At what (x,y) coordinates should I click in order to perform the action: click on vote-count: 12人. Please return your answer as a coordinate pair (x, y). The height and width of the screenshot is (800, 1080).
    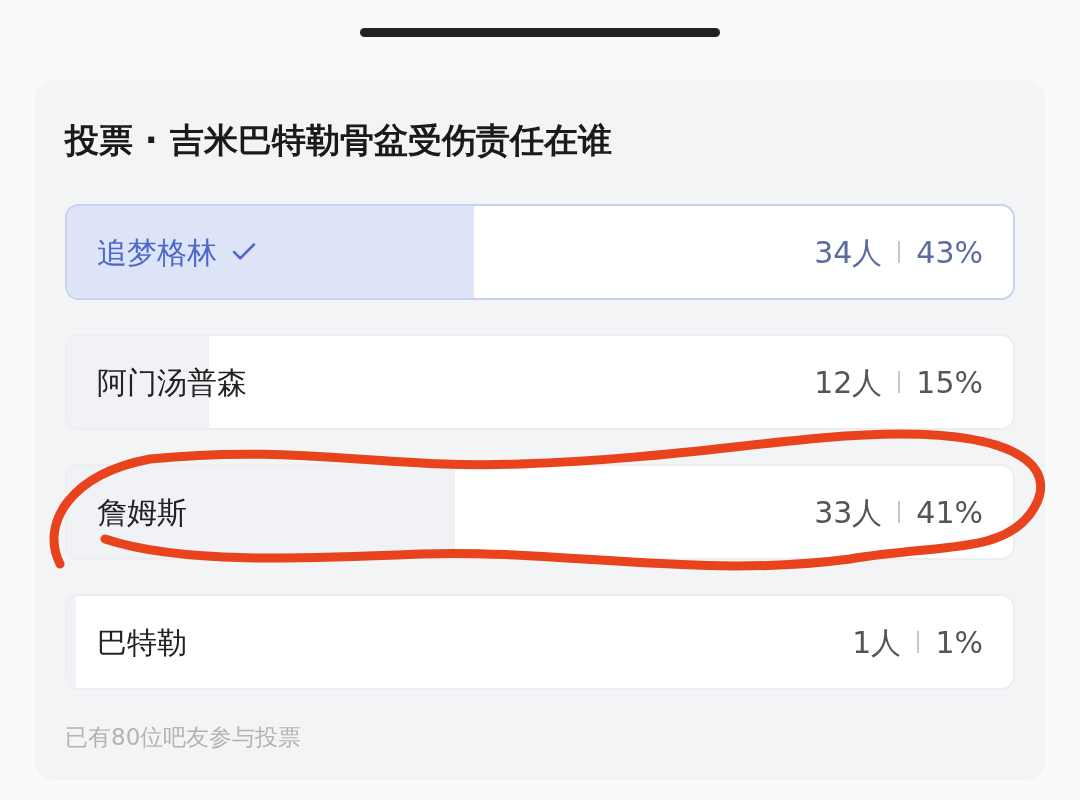
    Looking at the image, I should click on (848, 382).